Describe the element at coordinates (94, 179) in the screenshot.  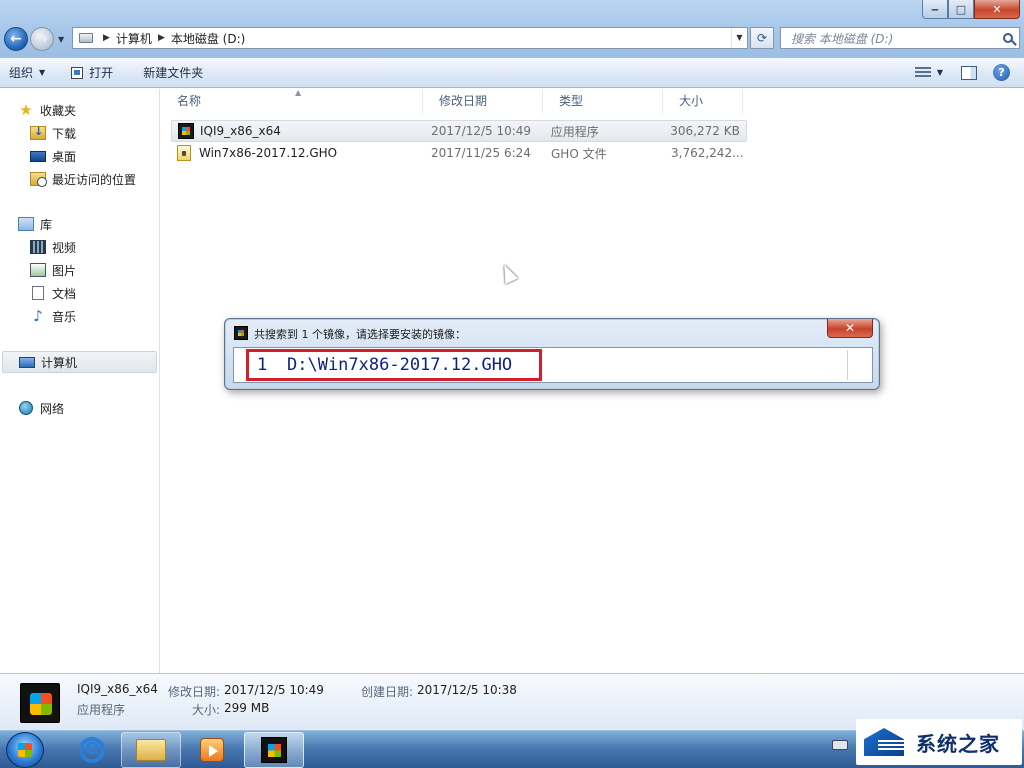
I see `nav-recent-places-label: 最近访问的位置` at that location.